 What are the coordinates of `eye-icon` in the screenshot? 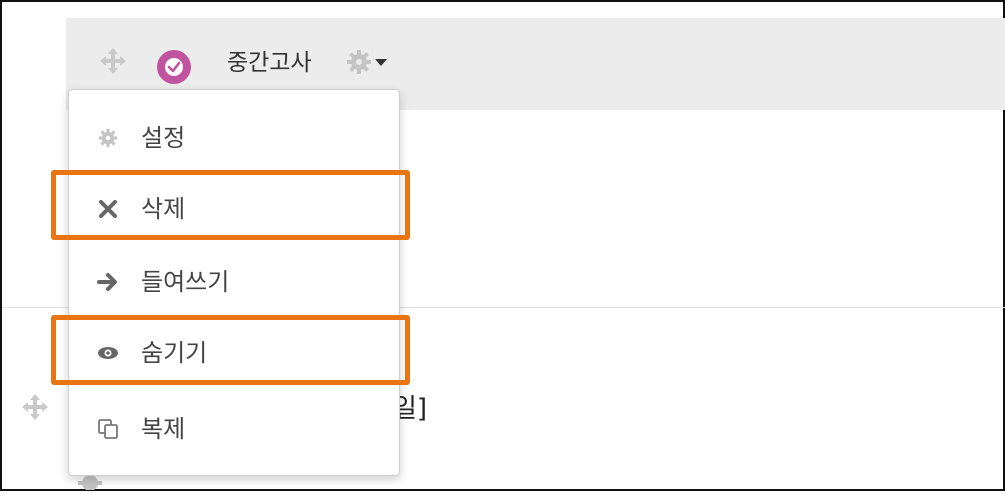 It's located at (108, 353).